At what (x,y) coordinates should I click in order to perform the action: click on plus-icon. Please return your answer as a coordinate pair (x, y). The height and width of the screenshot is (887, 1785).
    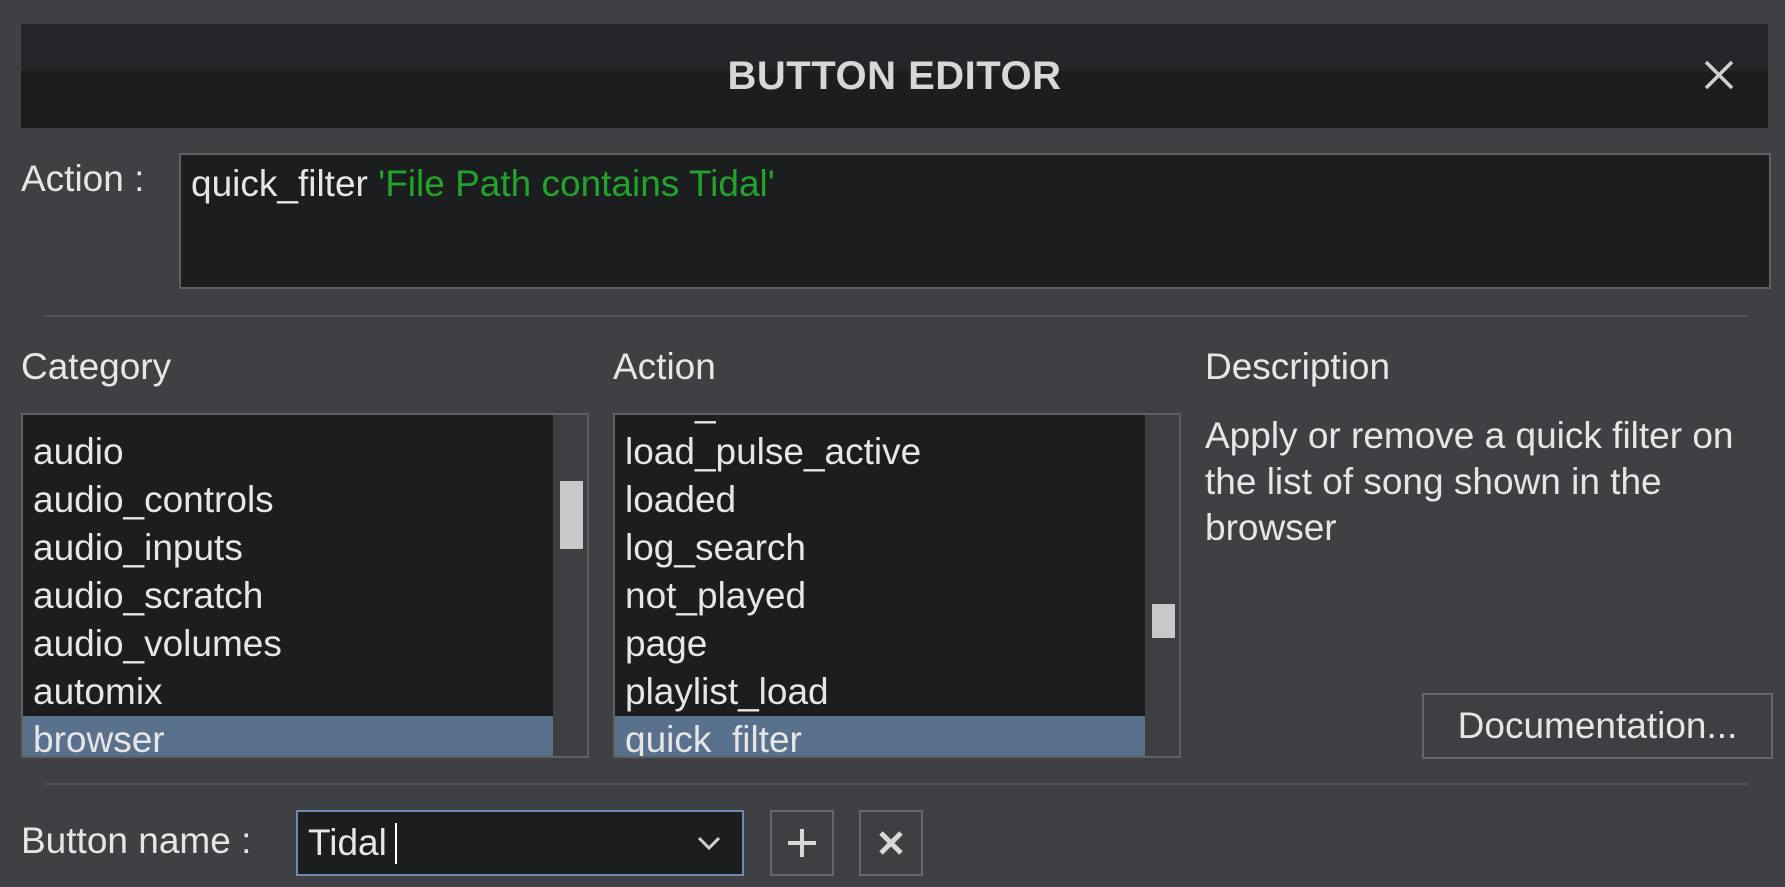
    Looking at the image, I should click on (802, 843).